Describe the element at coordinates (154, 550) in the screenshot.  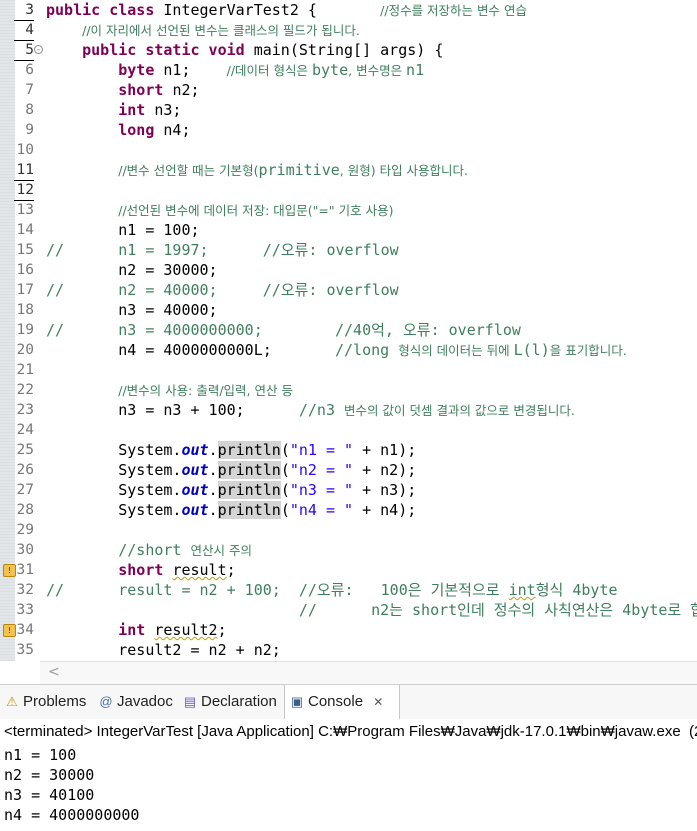
I see `code-token: //short` at that location.